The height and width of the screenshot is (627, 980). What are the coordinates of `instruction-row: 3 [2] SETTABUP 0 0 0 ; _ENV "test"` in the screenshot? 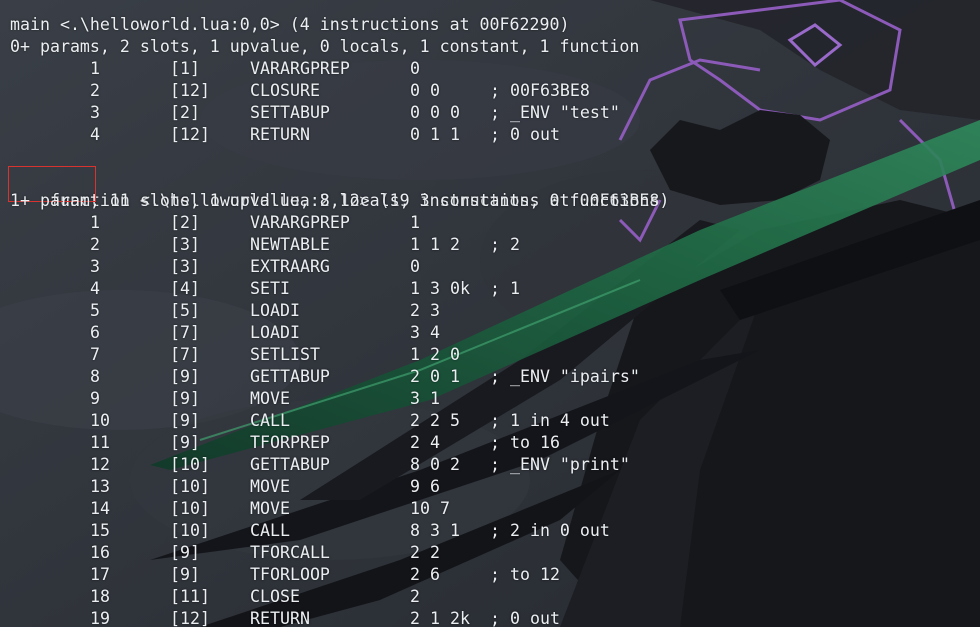 It's located at (315, 113).